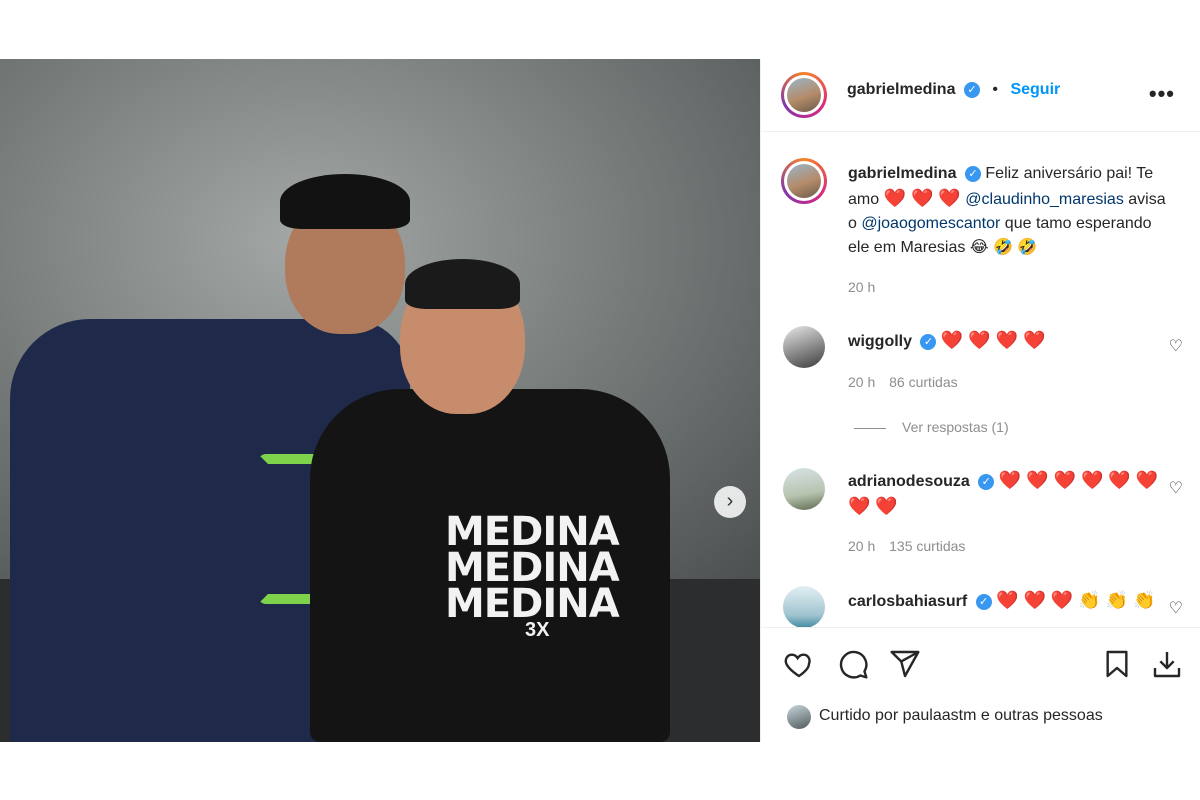 This screenshot has height=800, width=1200. I want to click on caption-timestamp: 20 h, so click(861, 287).